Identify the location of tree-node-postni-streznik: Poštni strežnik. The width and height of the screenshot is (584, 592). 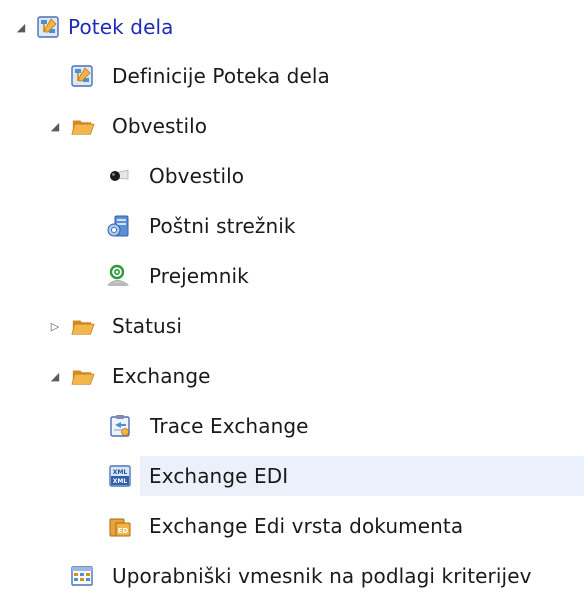
(292, 226).